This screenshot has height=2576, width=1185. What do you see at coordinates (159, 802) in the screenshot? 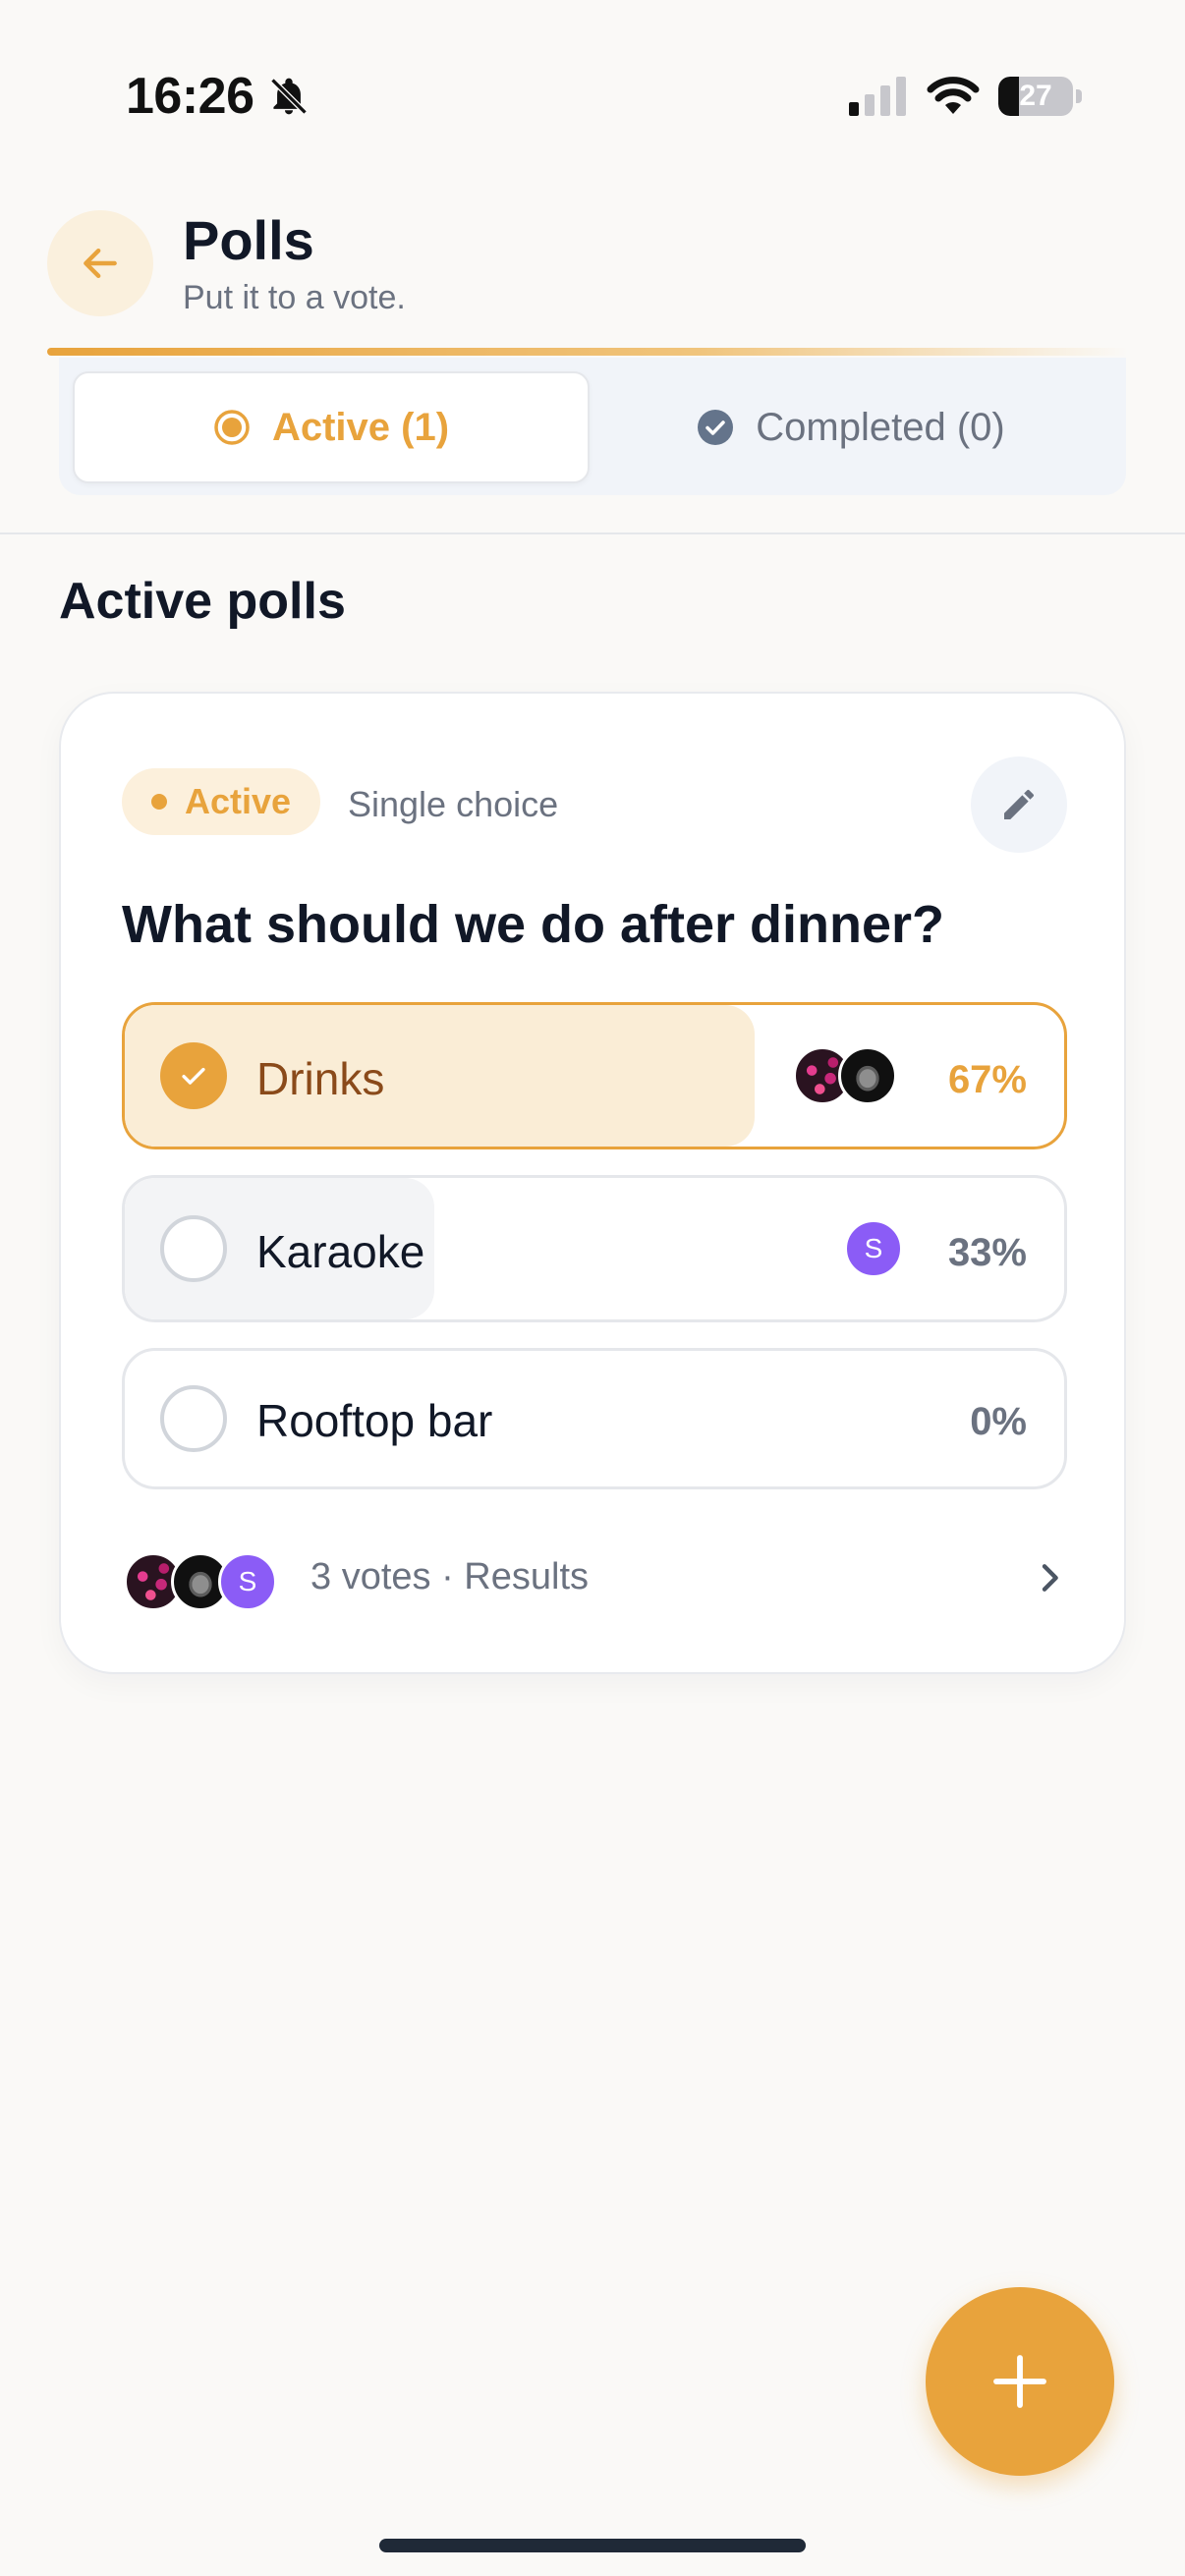
I see `status-dot-icon` at bounding box center [159, 802].